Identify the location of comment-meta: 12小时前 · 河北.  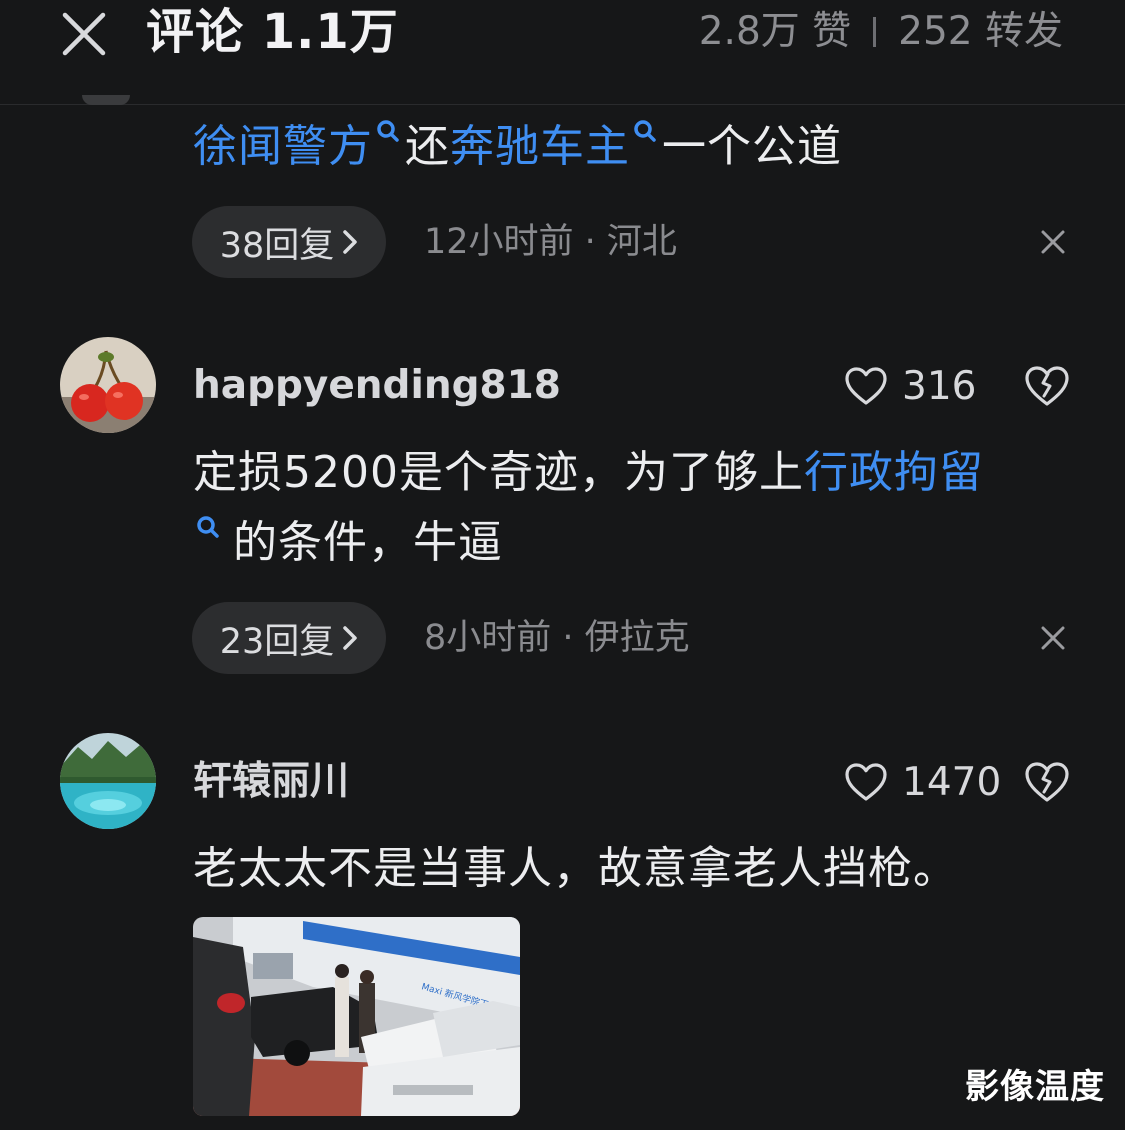
(550, 242).